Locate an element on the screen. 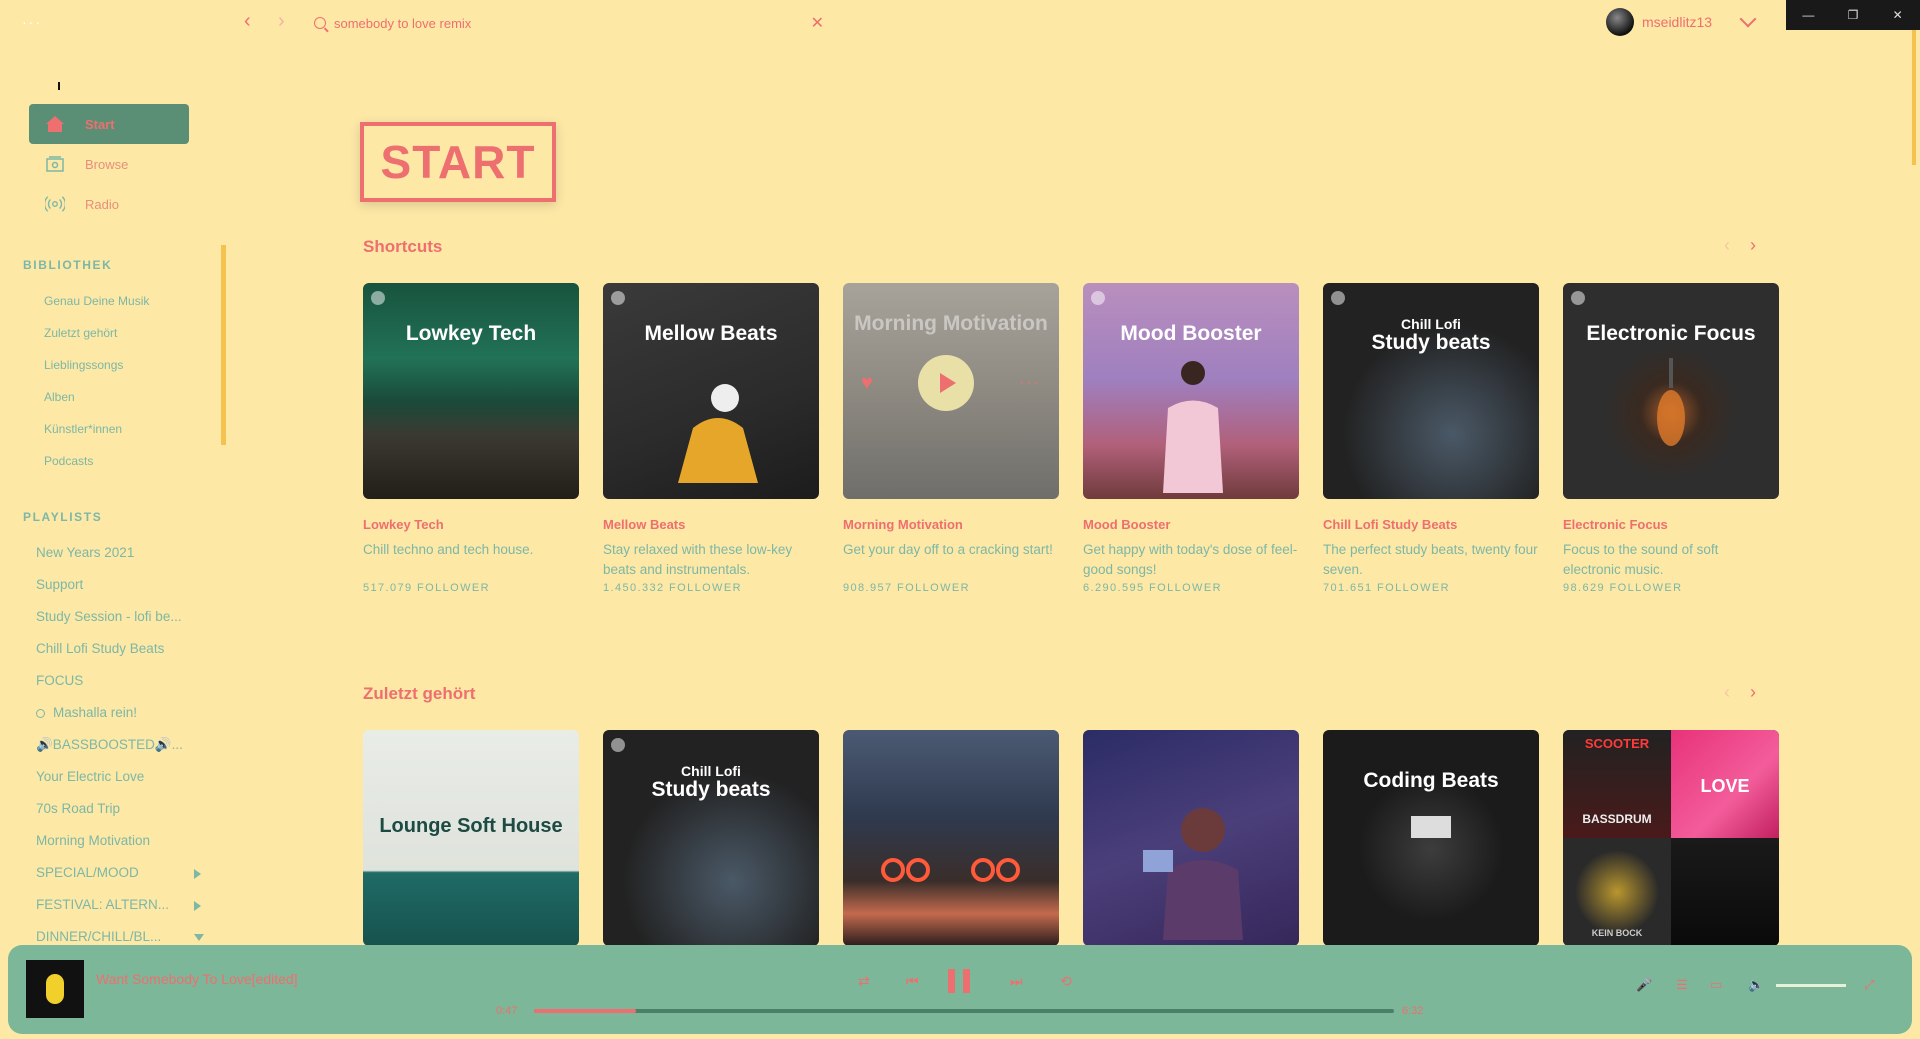 The image size is (1920, 1039). cover-title: Mood Booster is located at coordinates (1191, 333).